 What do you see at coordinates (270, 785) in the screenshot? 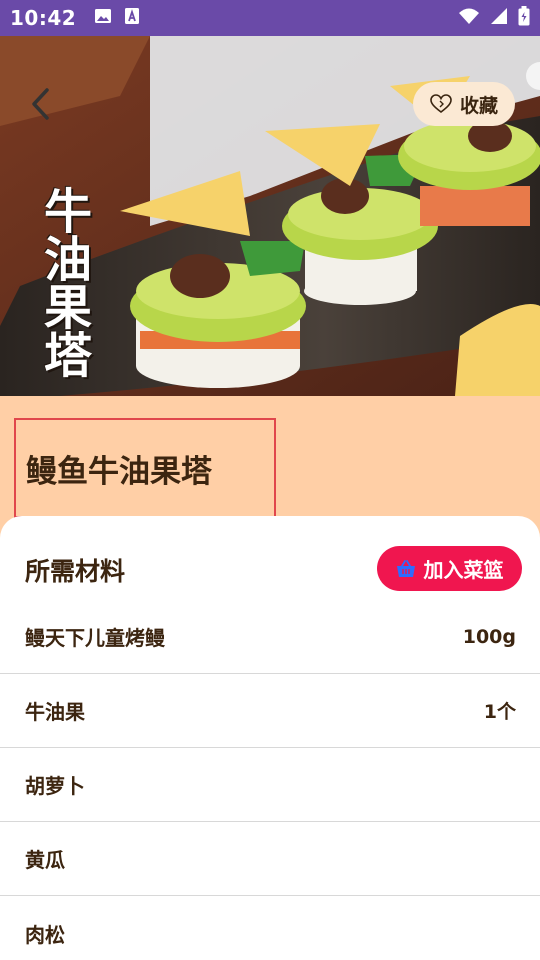
I see `ingredient-row: 胡萝卜` at bounding box center [270, 785].